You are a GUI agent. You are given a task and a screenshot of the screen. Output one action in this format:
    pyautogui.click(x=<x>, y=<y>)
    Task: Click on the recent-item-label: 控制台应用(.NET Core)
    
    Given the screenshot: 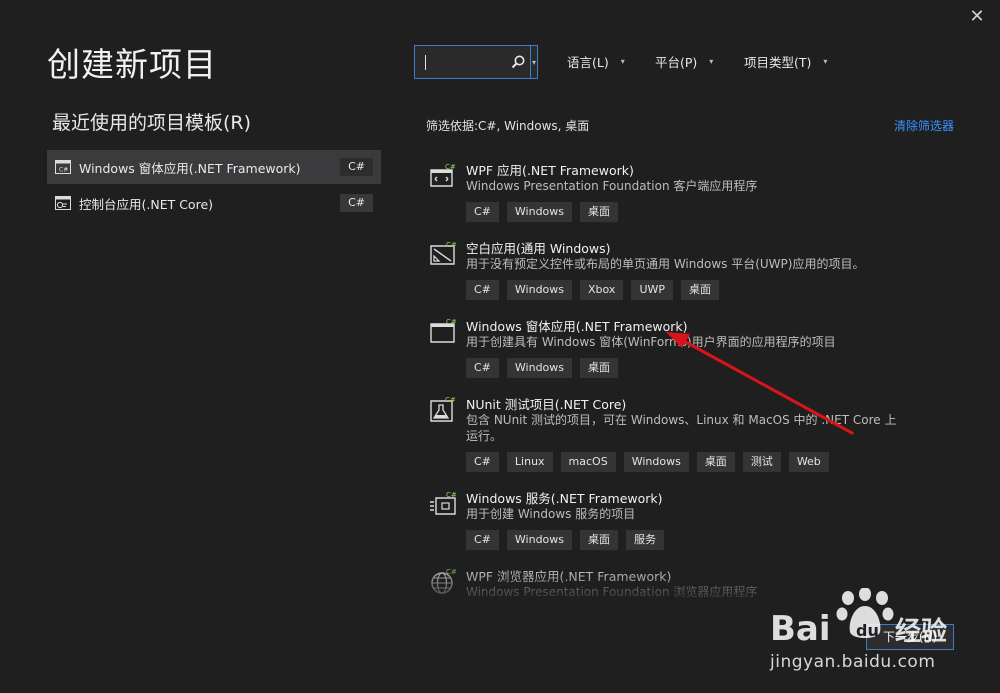 What is the action you would take?
    pyautogui.click(x=146, y=204)
    